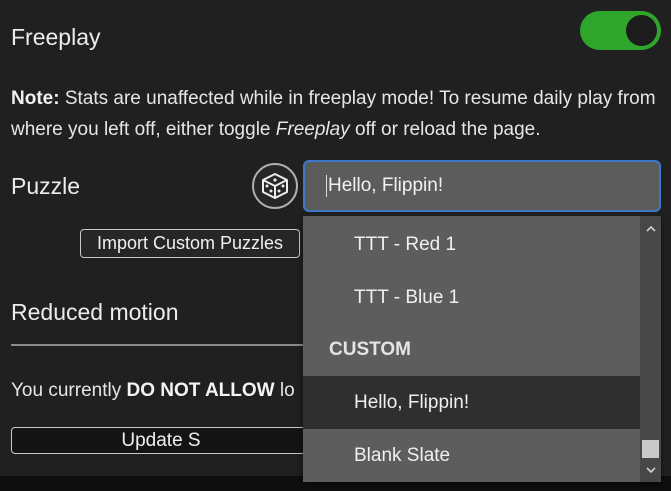 This screenshot has width=671, height=491. What do you see at coordinates (650, 228) in the screenshot?
I see `scroll-up-icon` at bounding box center [650, 228].